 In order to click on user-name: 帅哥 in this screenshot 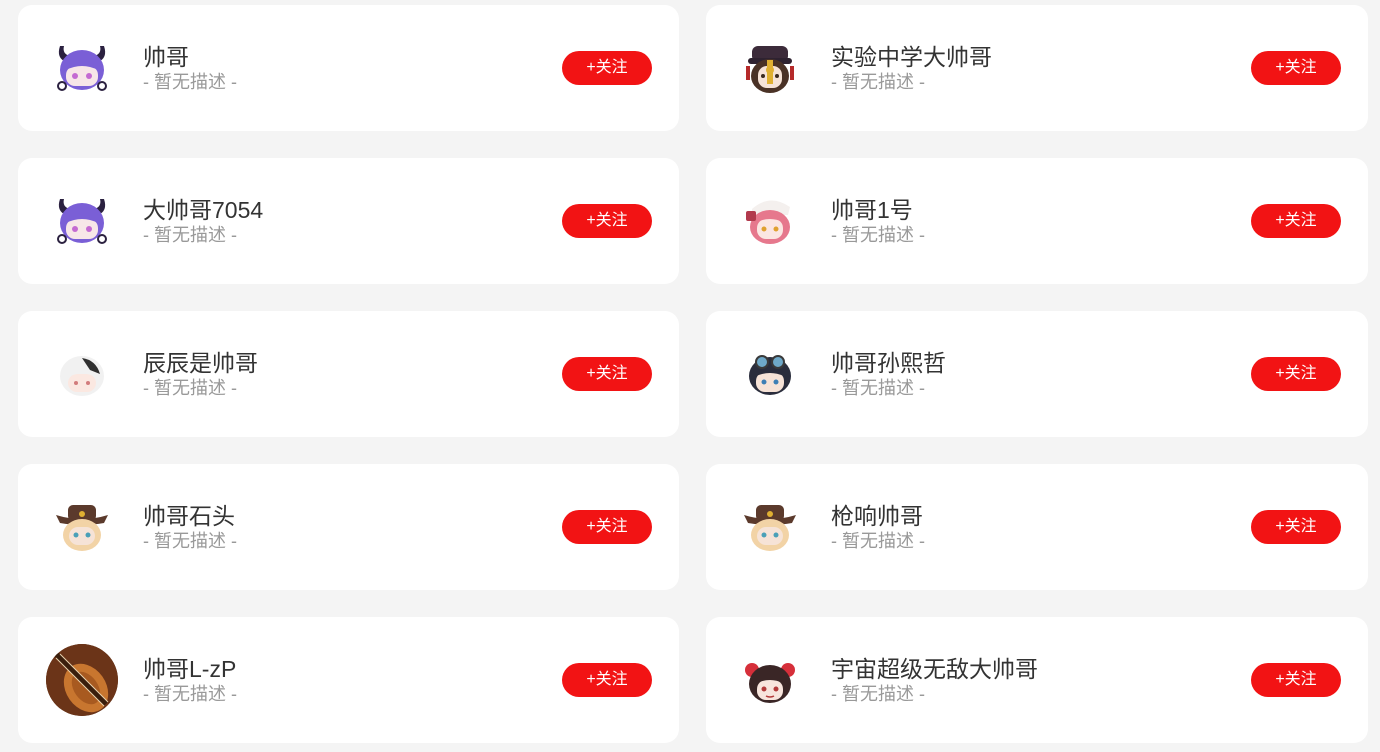, I will do `click(190, 57)`.